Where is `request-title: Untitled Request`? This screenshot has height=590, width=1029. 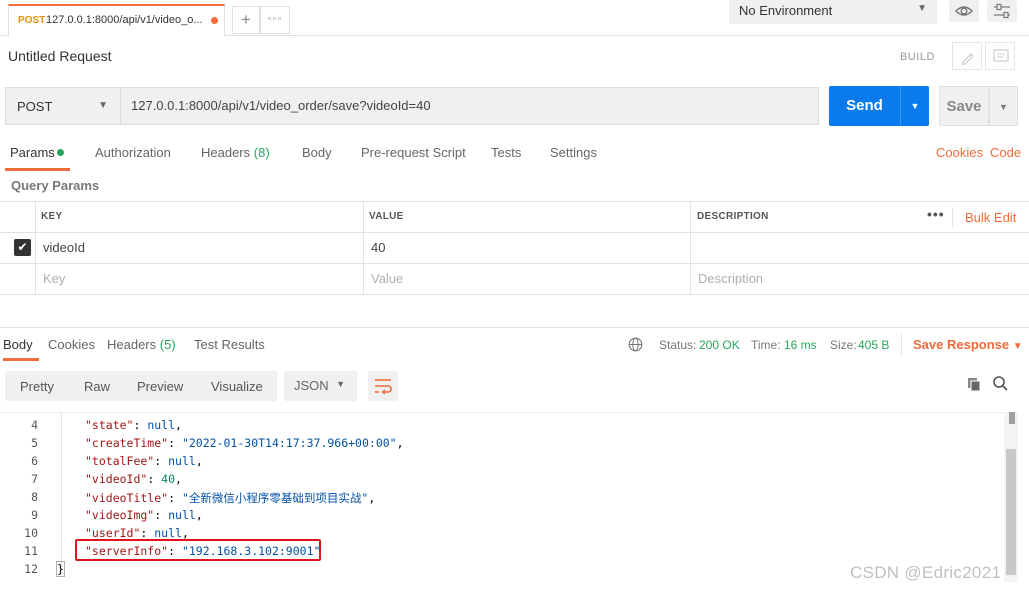
request-title: Untitled Request is located at coordinates (60, 56).